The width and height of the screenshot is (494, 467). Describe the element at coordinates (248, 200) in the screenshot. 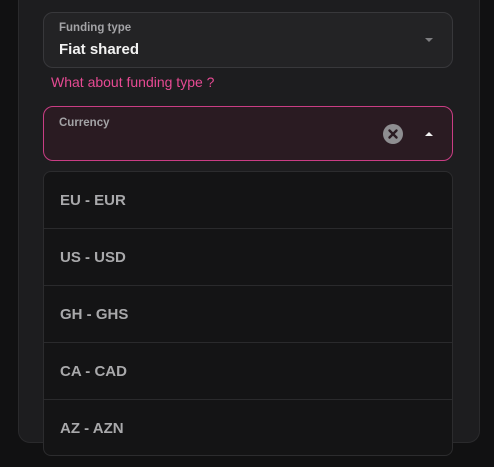

I see `currency-option-eur: EU - EUR` at that location.